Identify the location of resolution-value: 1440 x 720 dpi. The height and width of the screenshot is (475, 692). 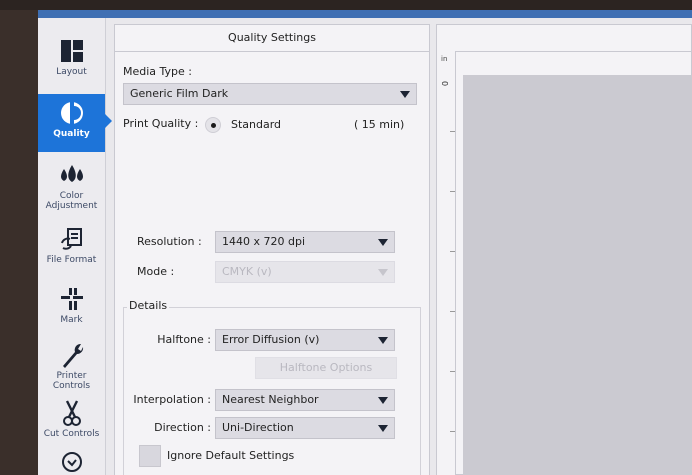
(264, 241).